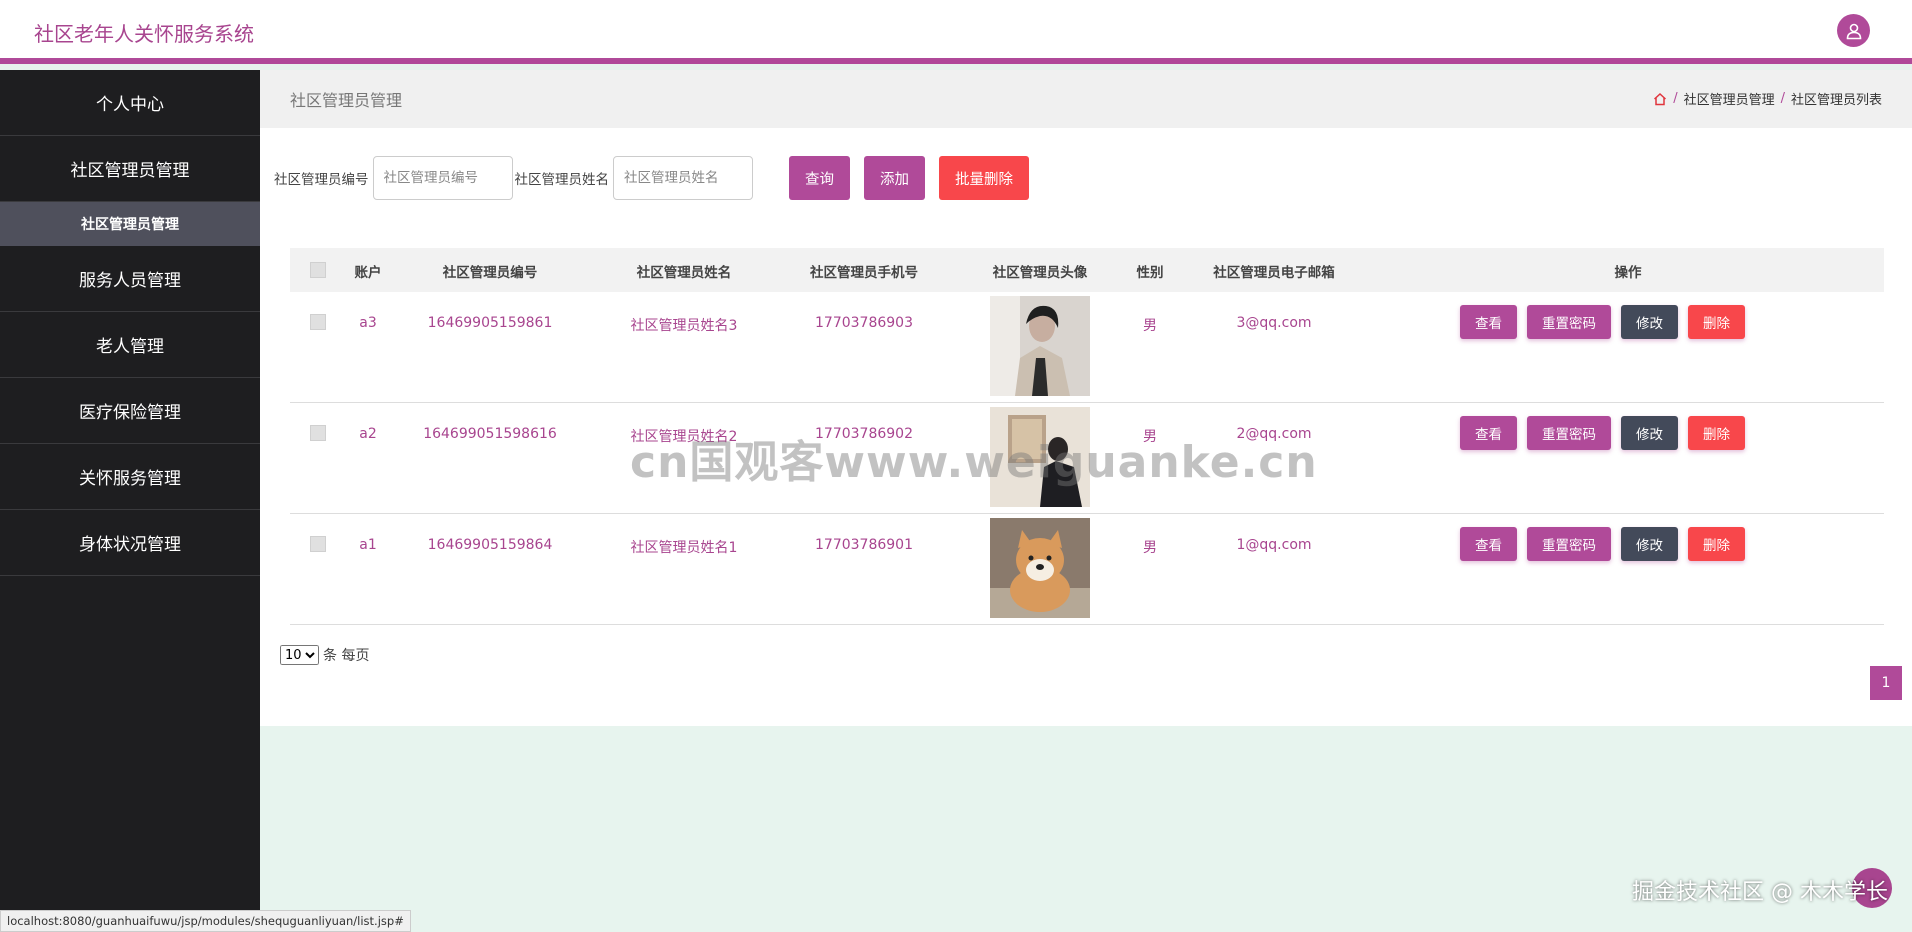 Image resolution: width=1912 pixels, height=932 pixels. Describe the element at coordinates (1274, 323) in the screenshot. I see `email-cell: 3@qq.com` at that location.